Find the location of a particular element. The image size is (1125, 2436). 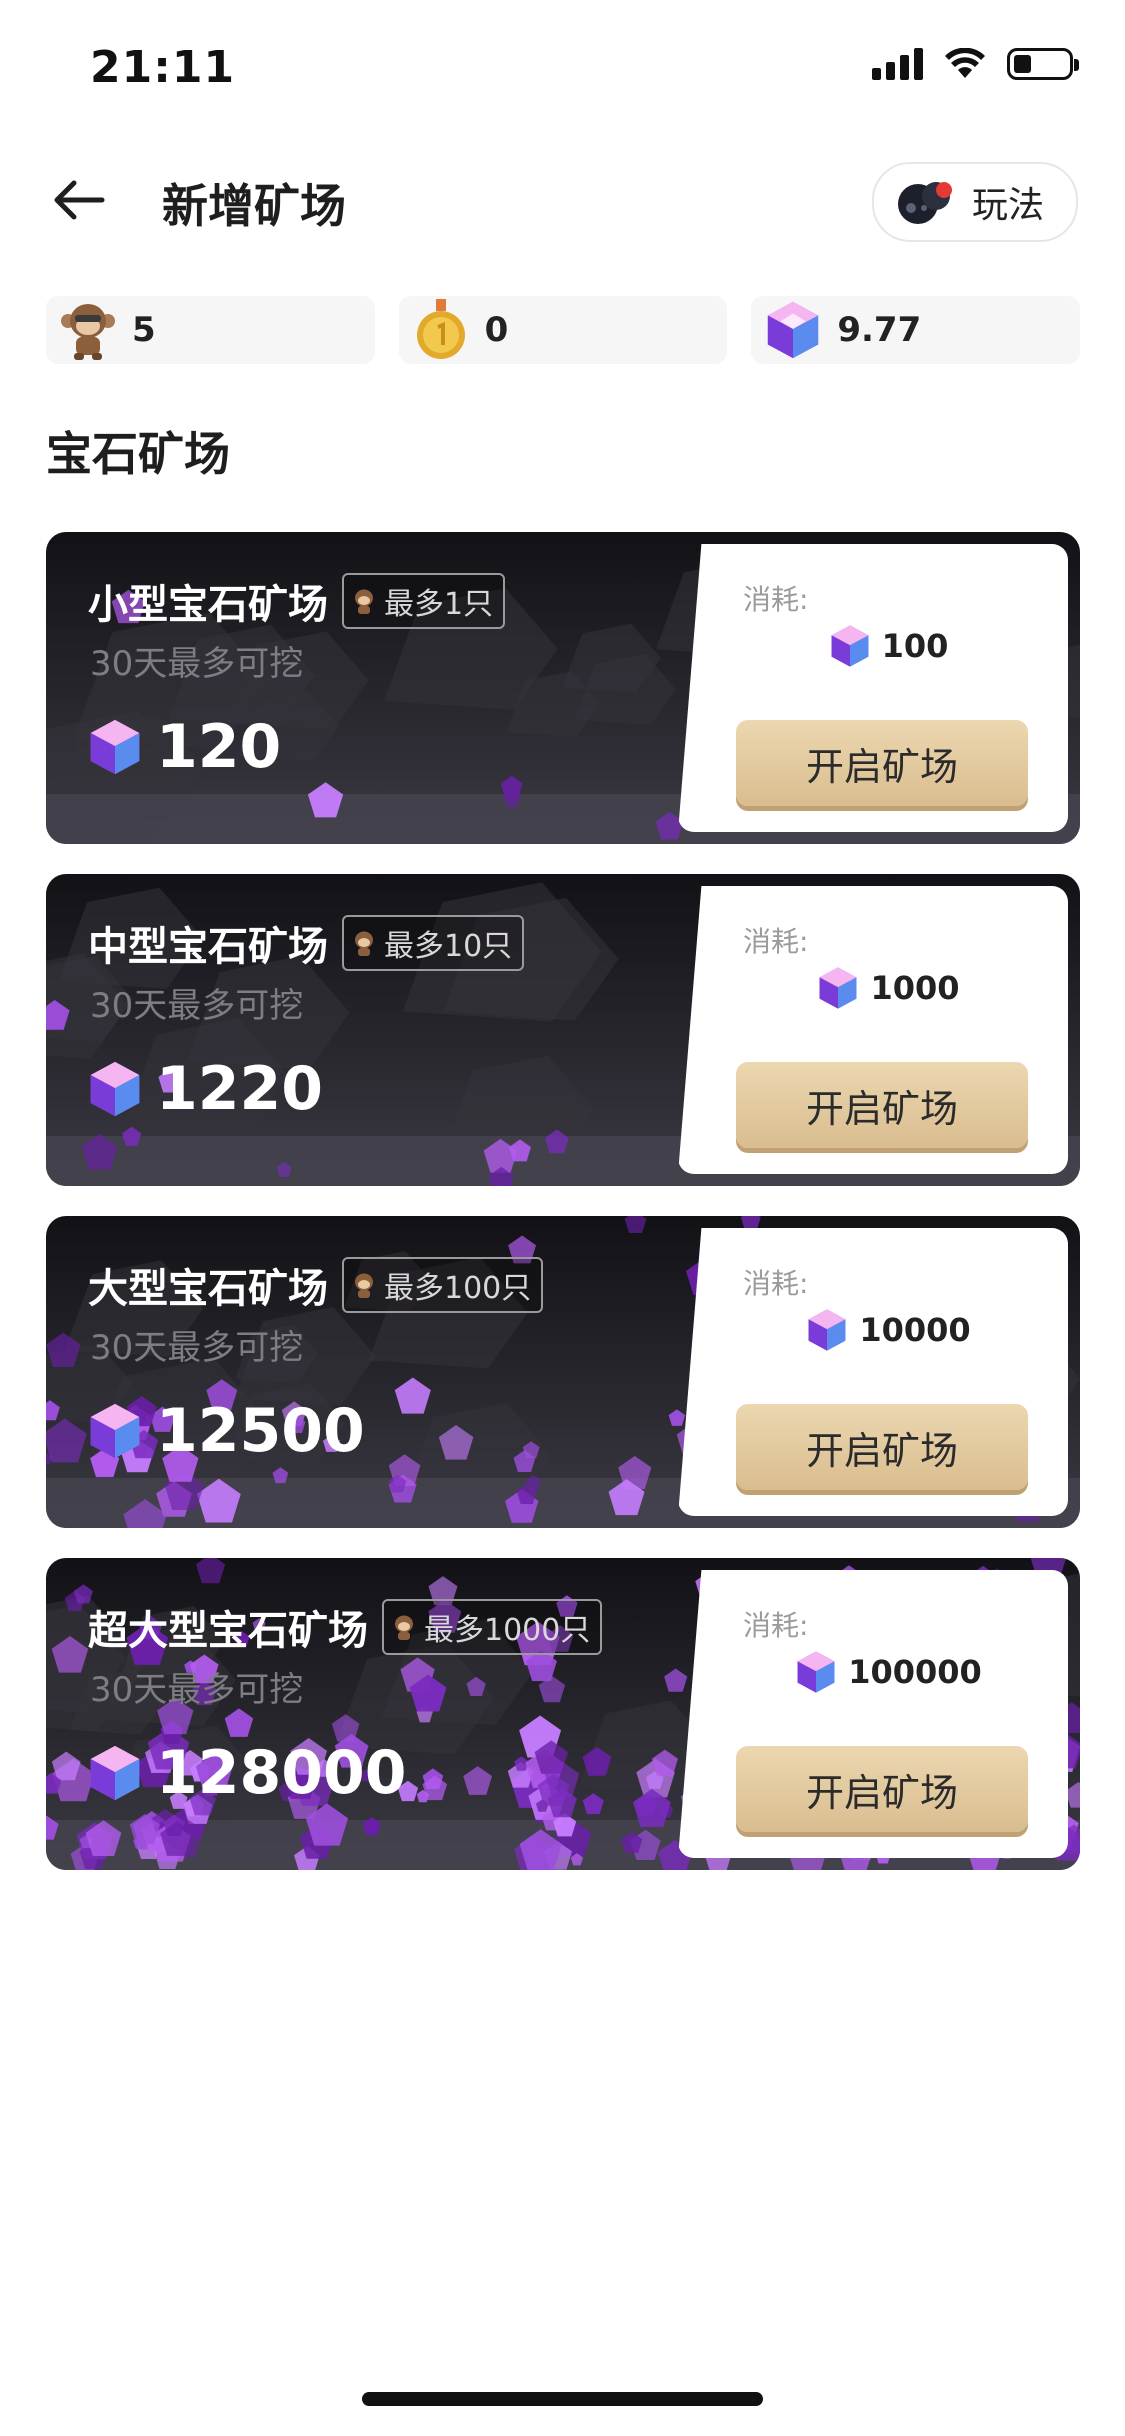

gem-balance-value: 9.77 is located at coordinates (879, 330).